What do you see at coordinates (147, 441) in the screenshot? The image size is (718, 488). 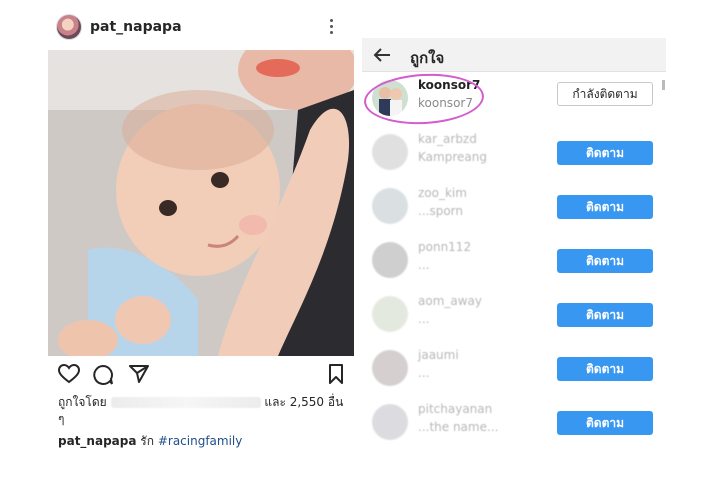 I see `caption-text: รัก` at bounding box center [147, 441].